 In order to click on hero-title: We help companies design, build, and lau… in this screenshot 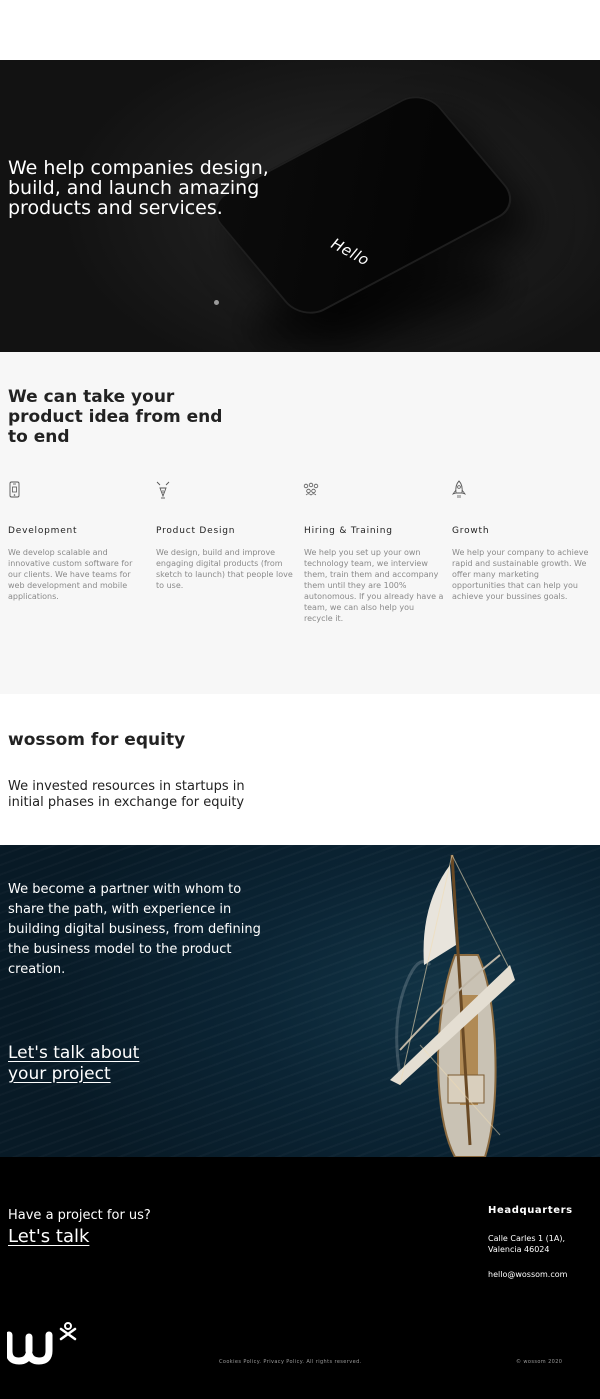, I will do `click(138, 188)`.